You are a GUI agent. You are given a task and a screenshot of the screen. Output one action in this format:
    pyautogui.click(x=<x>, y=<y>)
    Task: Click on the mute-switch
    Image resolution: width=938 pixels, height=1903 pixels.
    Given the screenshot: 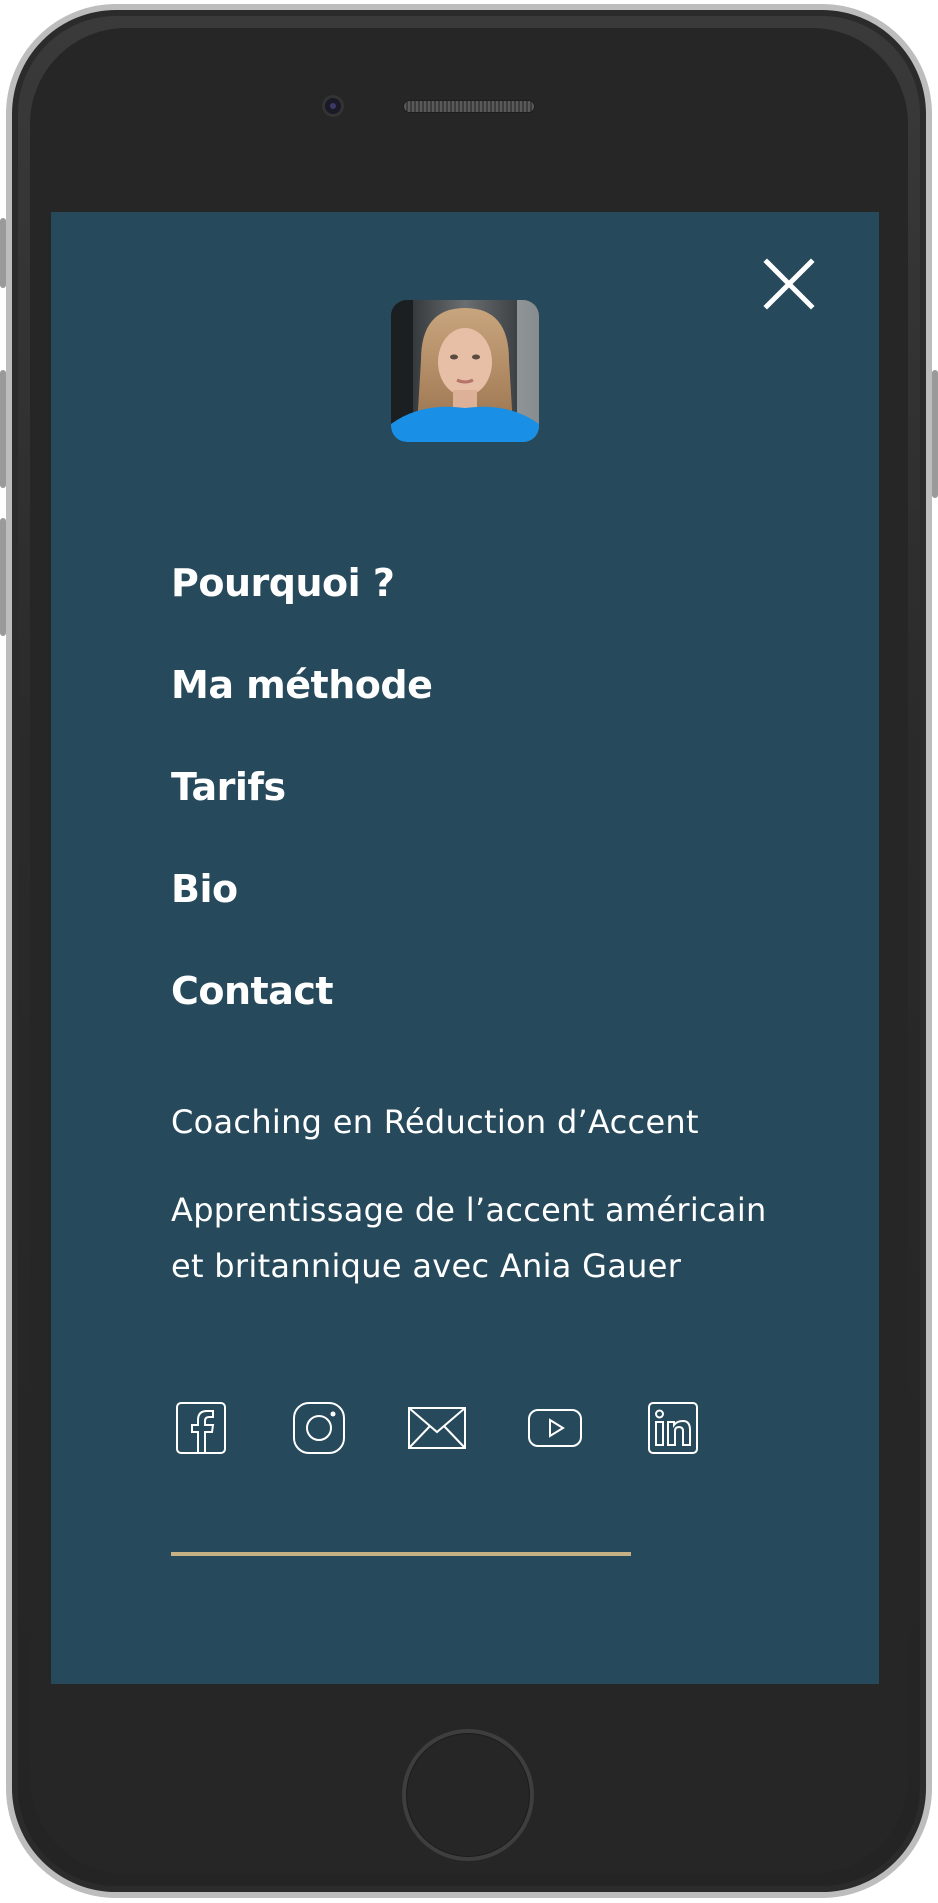 What is the action you would take?
    pyautogui.click(x=3, y=253)
    